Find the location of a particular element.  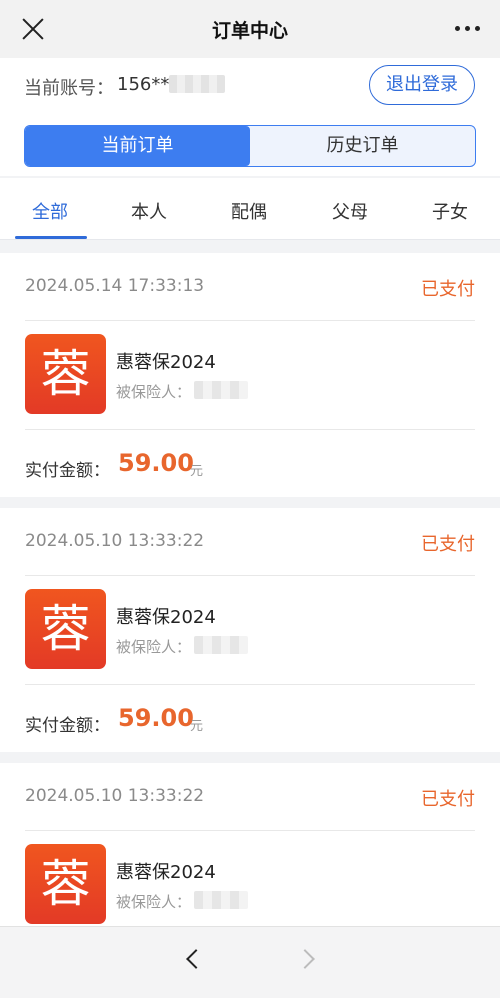

filter-parents: 父母 is located at coordinates (350, 211).